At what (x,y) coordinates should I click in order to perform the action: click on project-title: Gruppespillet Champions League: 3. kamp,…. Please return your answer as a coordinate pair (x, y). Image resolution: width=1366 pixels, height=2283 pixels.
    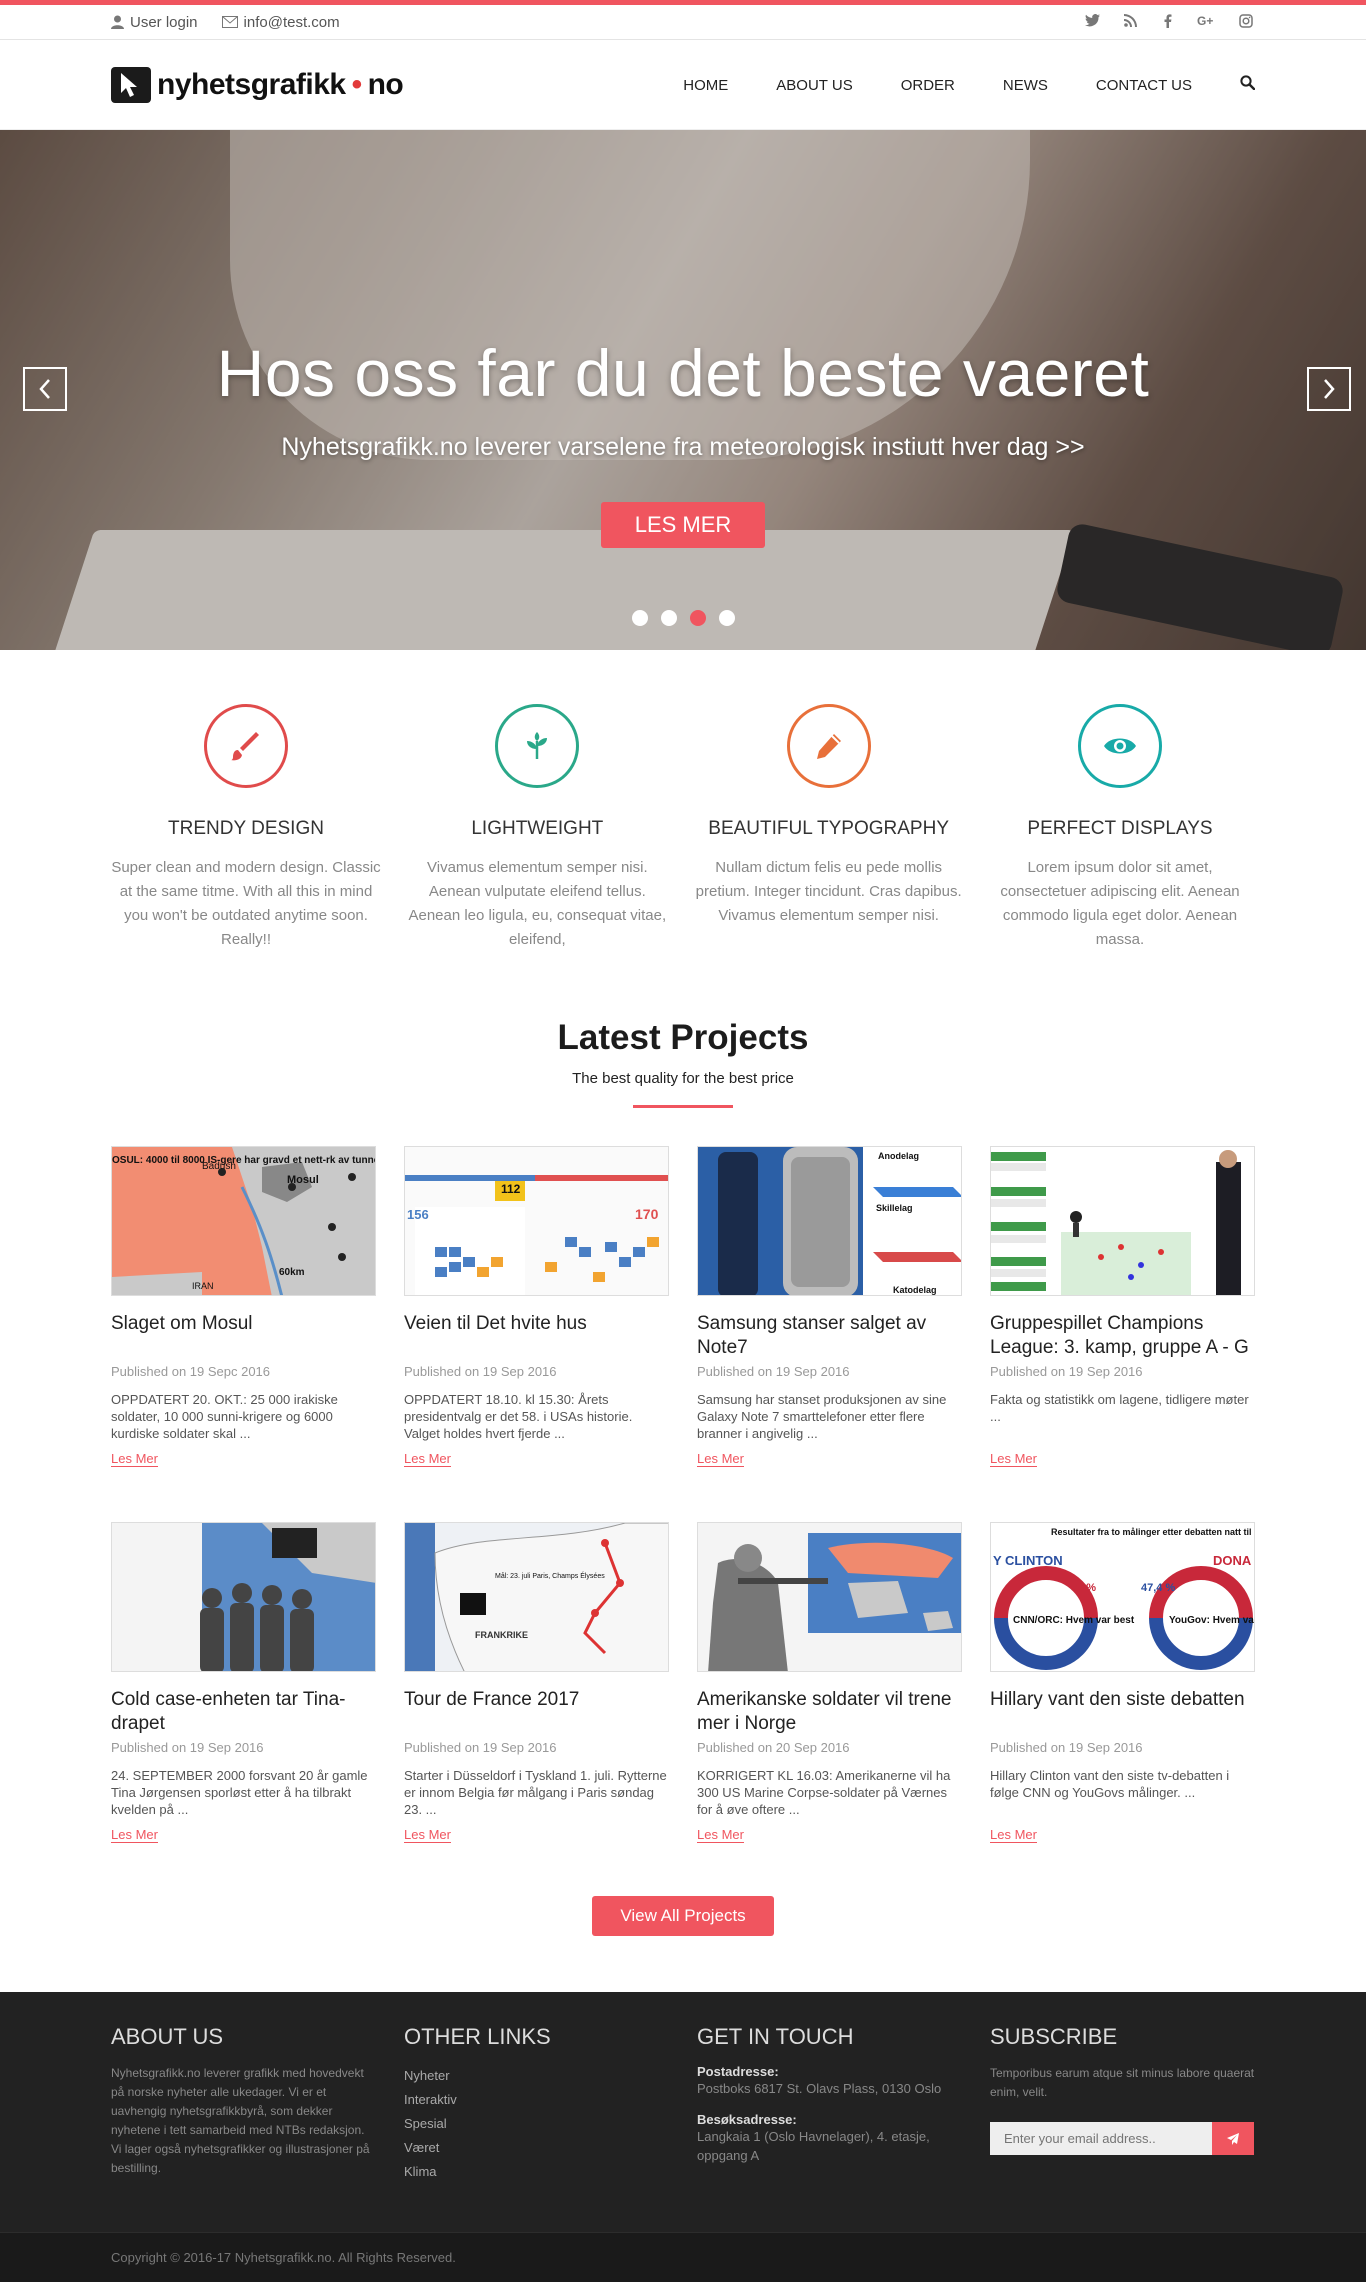
    Looking at the image, I should click on (1122, 1336).